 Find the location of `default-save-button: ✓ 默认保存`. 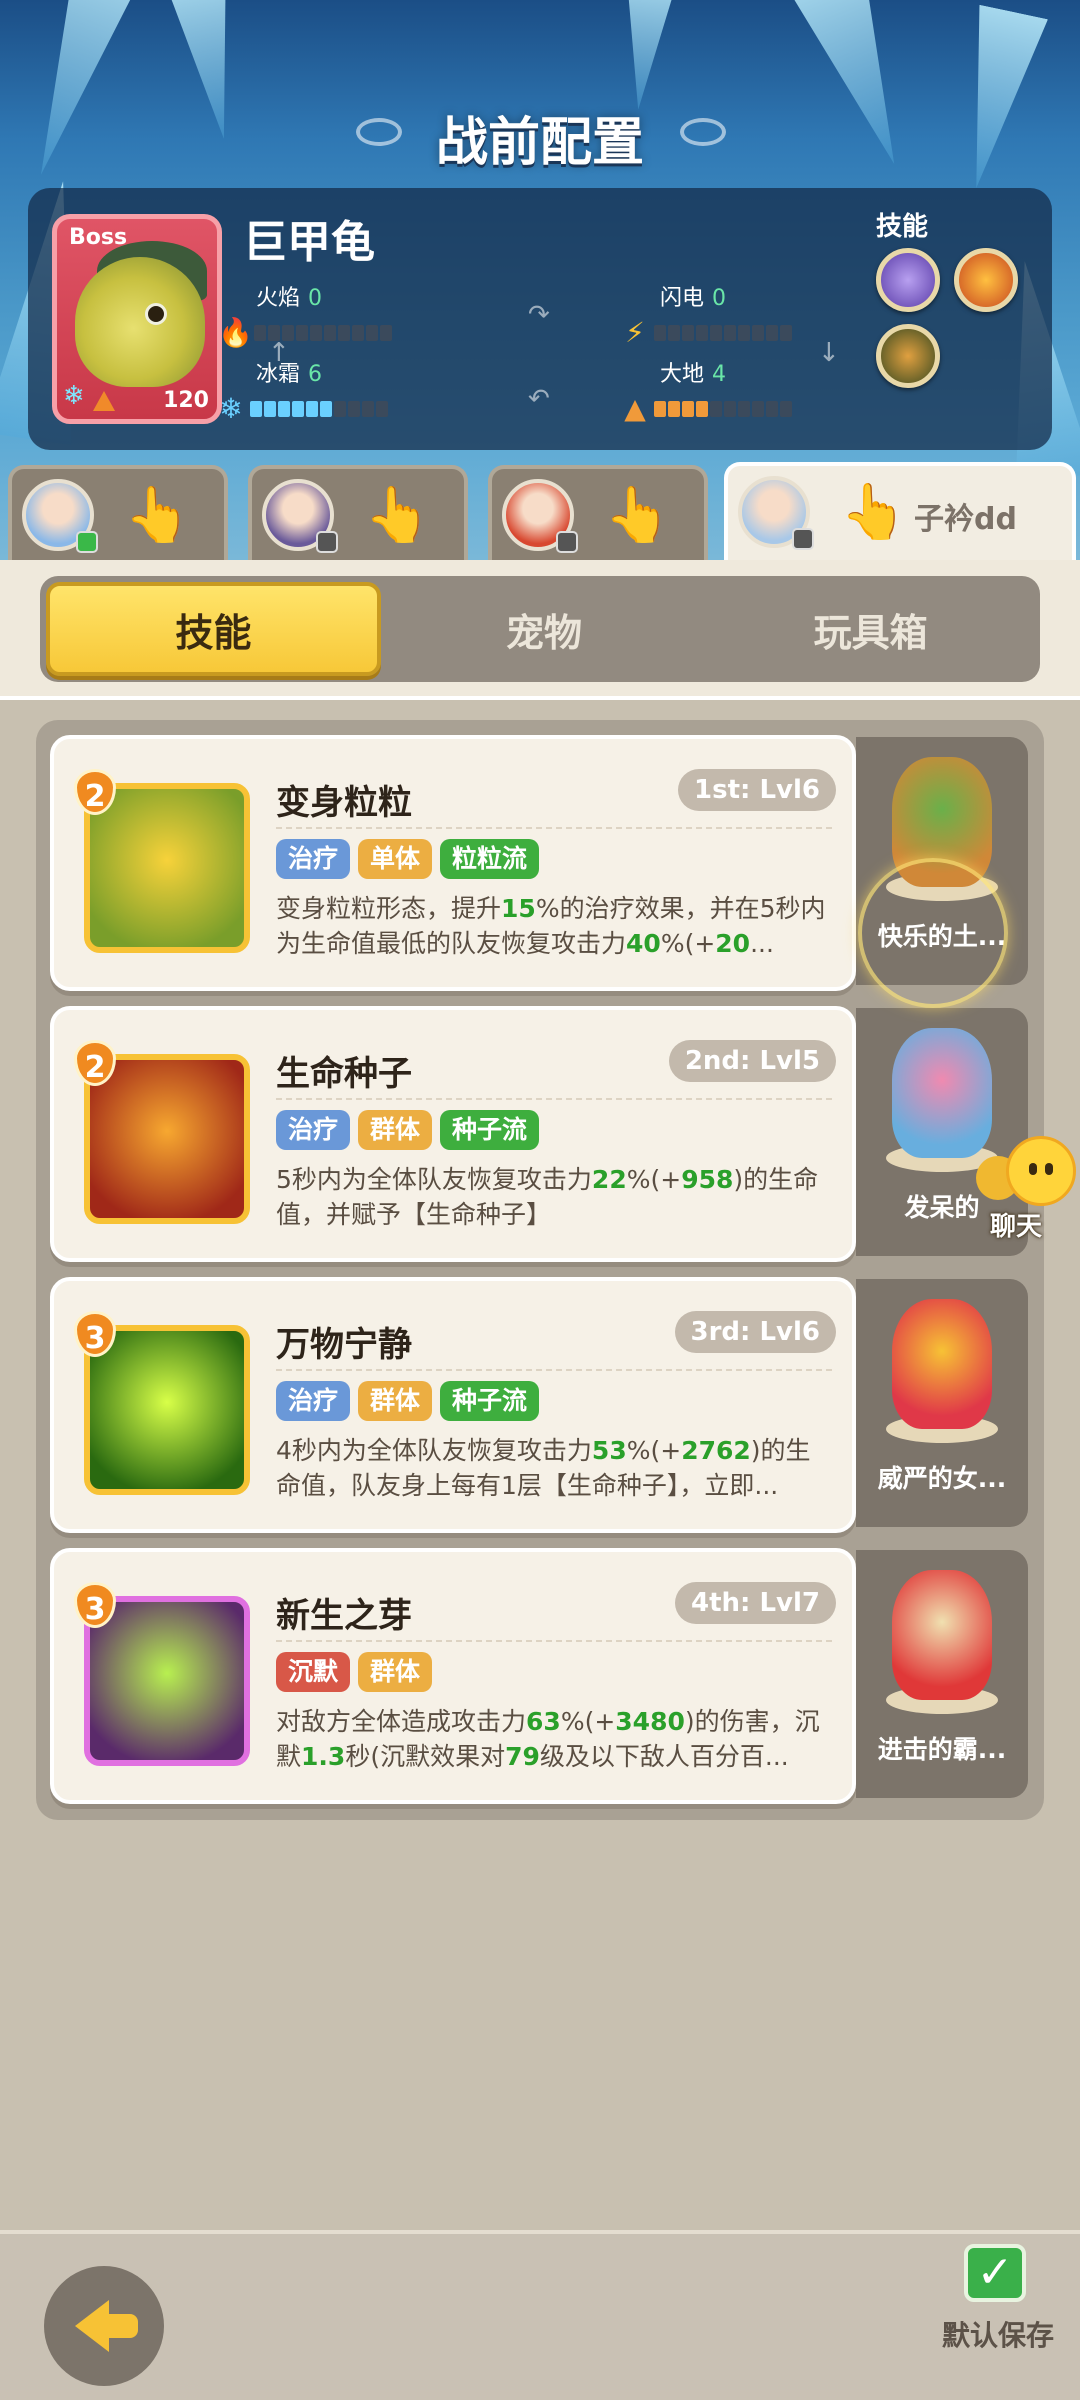

default-save-button: ✓ 默认保存 is located at coordinates (998, 2309).